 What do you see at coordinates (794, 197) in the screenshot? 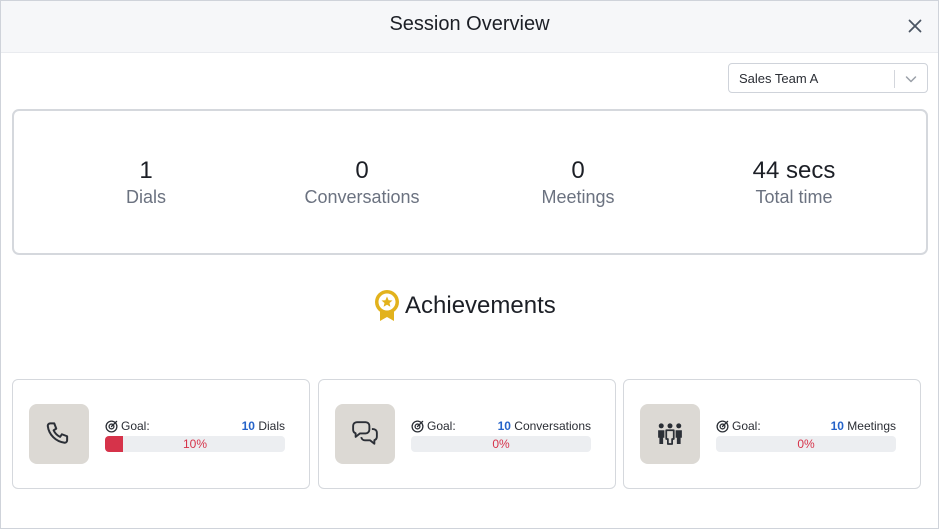
I see `stat-label: Total time` at bounding box center [794, 197].